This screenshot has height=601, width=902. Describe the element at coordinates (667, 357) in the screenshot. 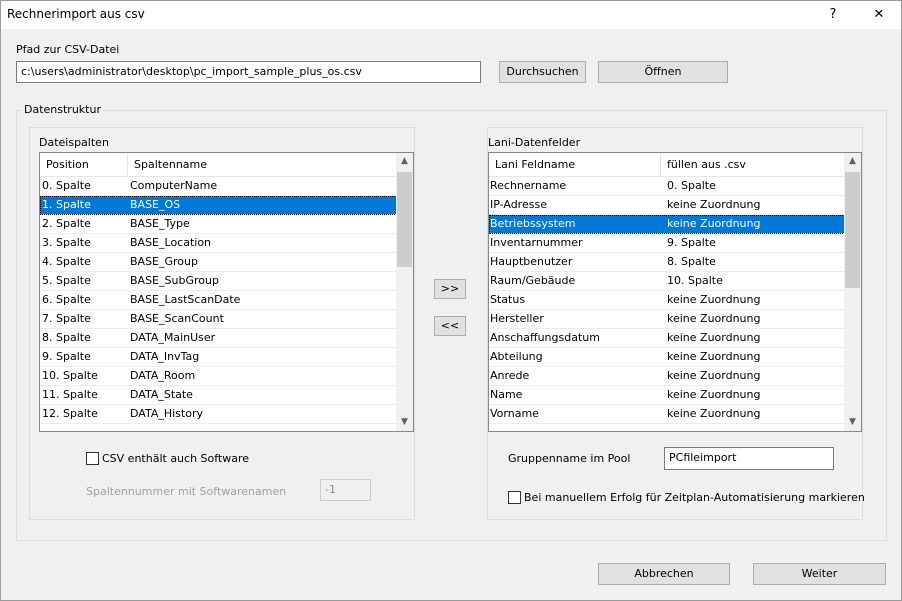

I see `table-row: Abteilung keine Zuordnung` at that location.